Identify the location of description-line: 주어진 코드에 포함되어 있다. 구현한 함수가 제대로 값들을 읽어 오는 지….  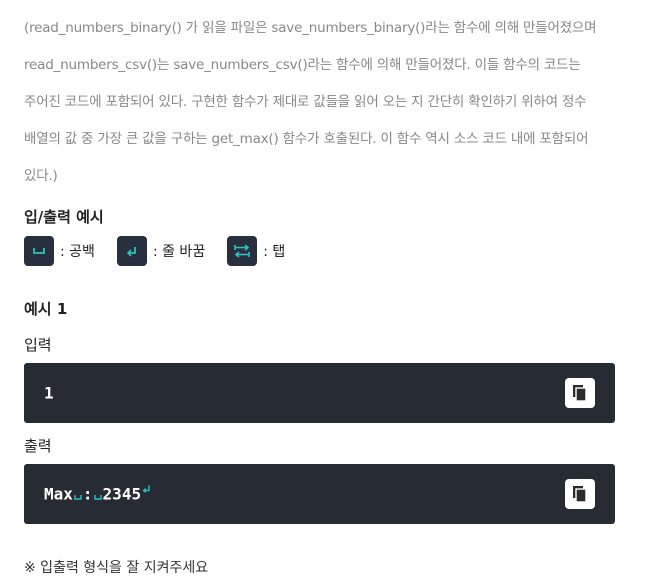
(305, 102).